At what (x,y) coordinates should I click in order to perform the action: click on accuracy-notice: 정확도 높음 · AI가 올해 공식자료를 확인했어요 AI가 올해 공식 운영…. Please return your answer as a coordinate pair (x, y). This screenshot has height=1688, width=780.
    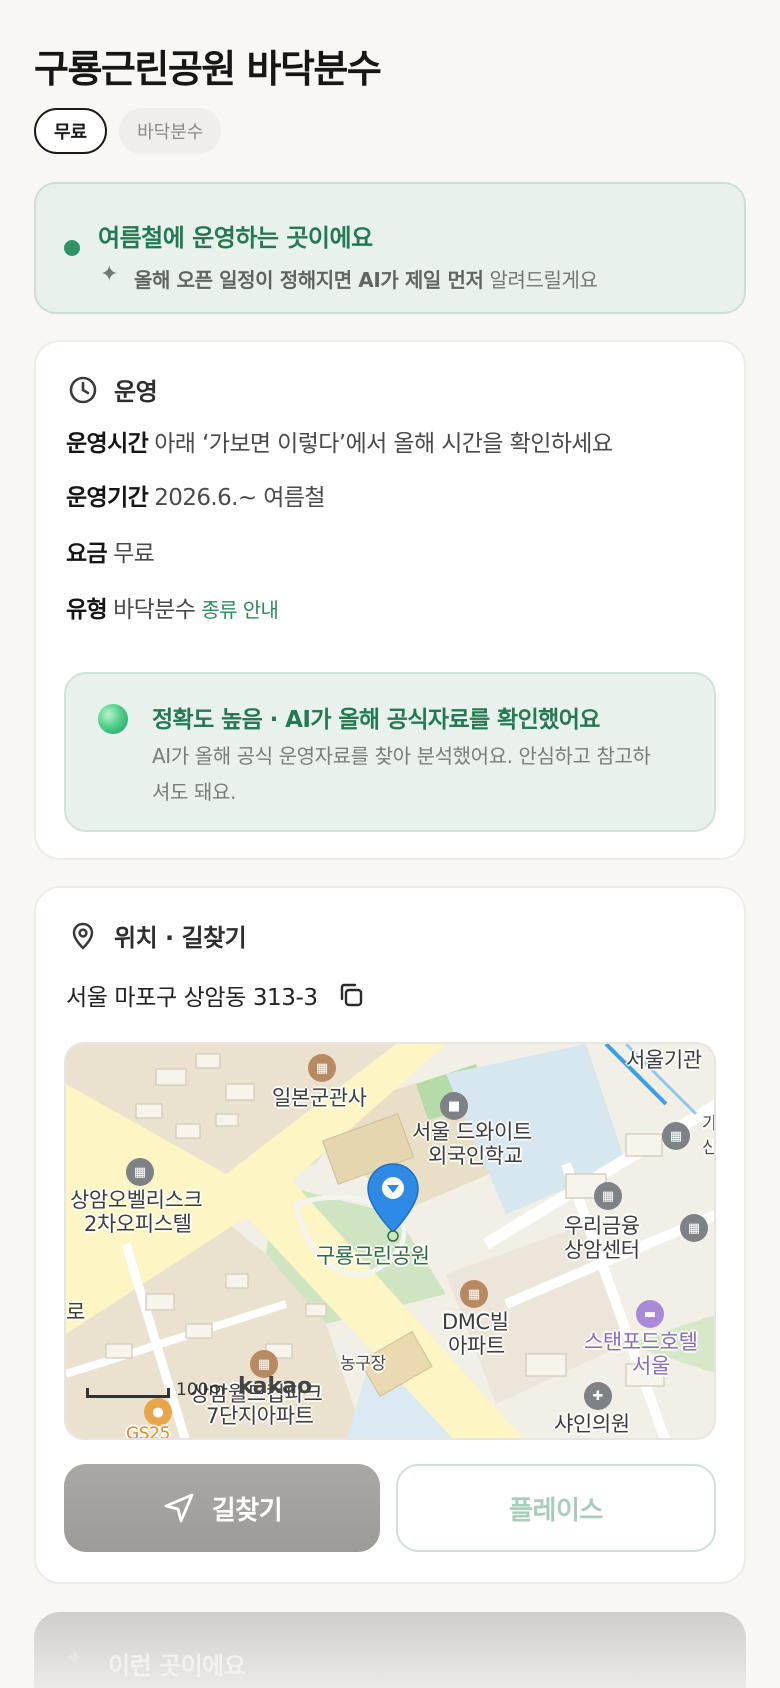
    Looking at the image, I should click on (390, 752).